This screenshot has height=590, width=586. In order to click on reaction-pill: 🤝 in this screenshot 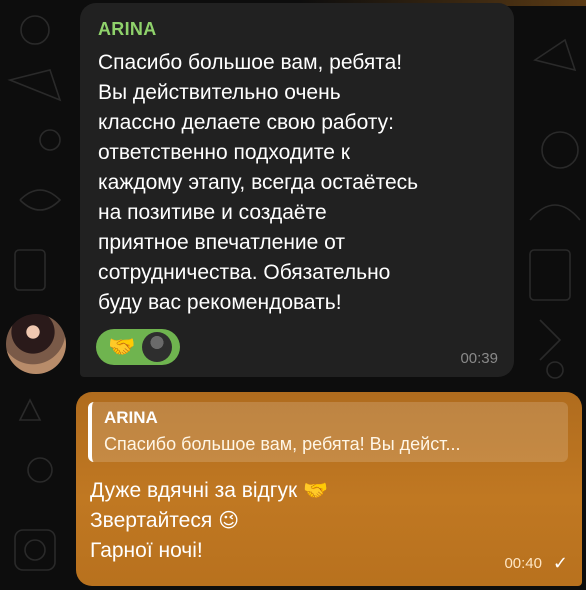, I will do `click(138, 347)`.